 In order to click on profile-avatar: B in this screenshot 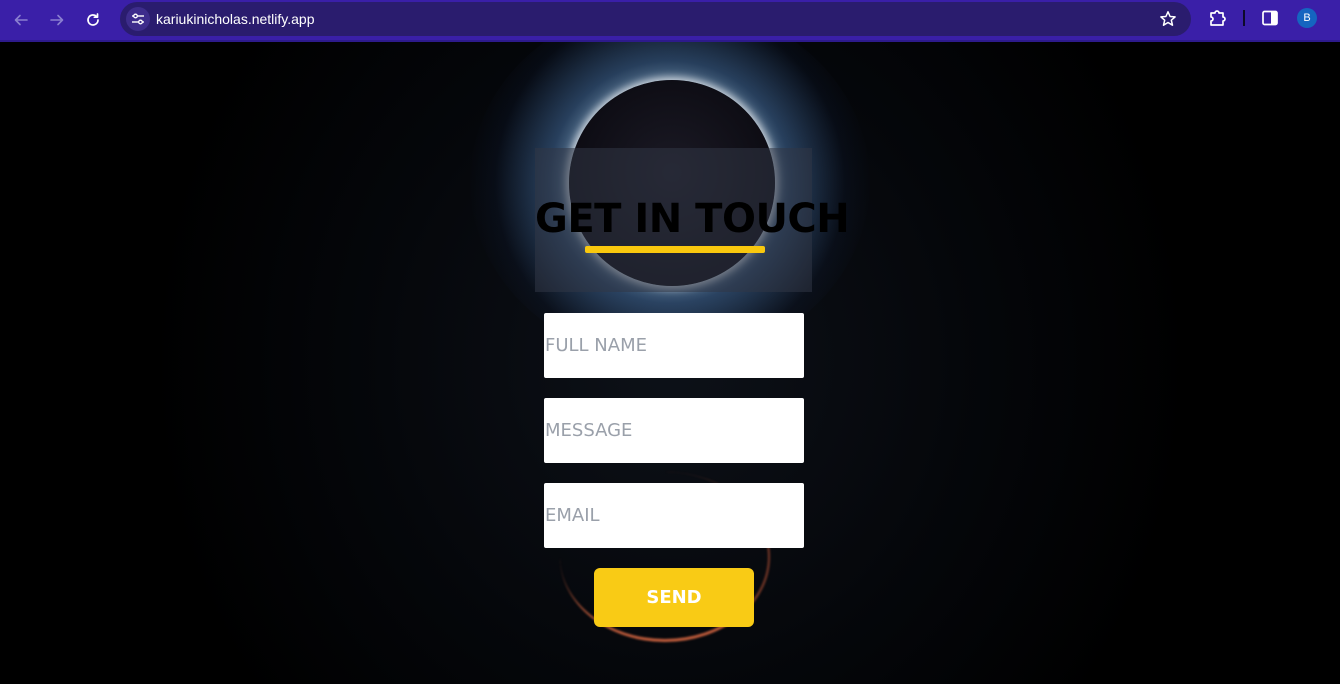, I will do `click(1307, 18)`.